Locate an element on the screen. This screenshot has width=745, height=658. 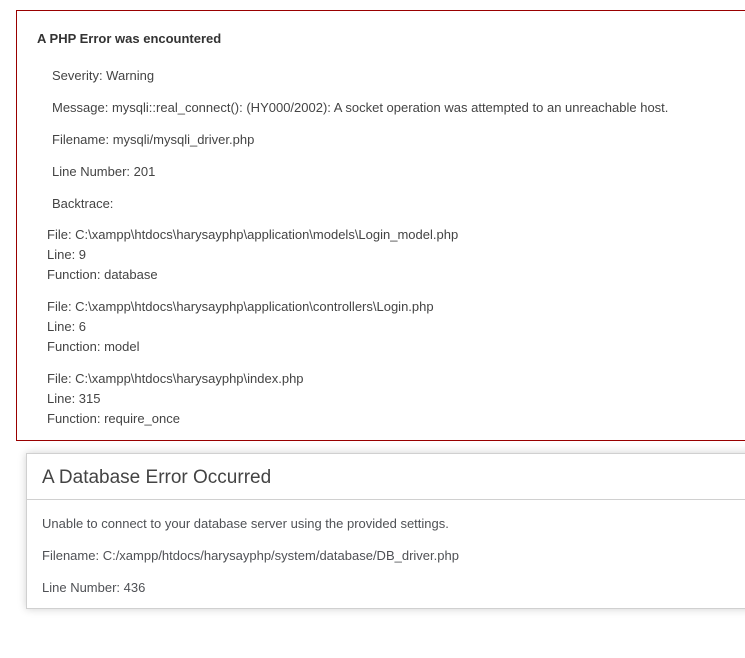
php-error-severity: Severity: Warning is located at coordinates (103, 75).